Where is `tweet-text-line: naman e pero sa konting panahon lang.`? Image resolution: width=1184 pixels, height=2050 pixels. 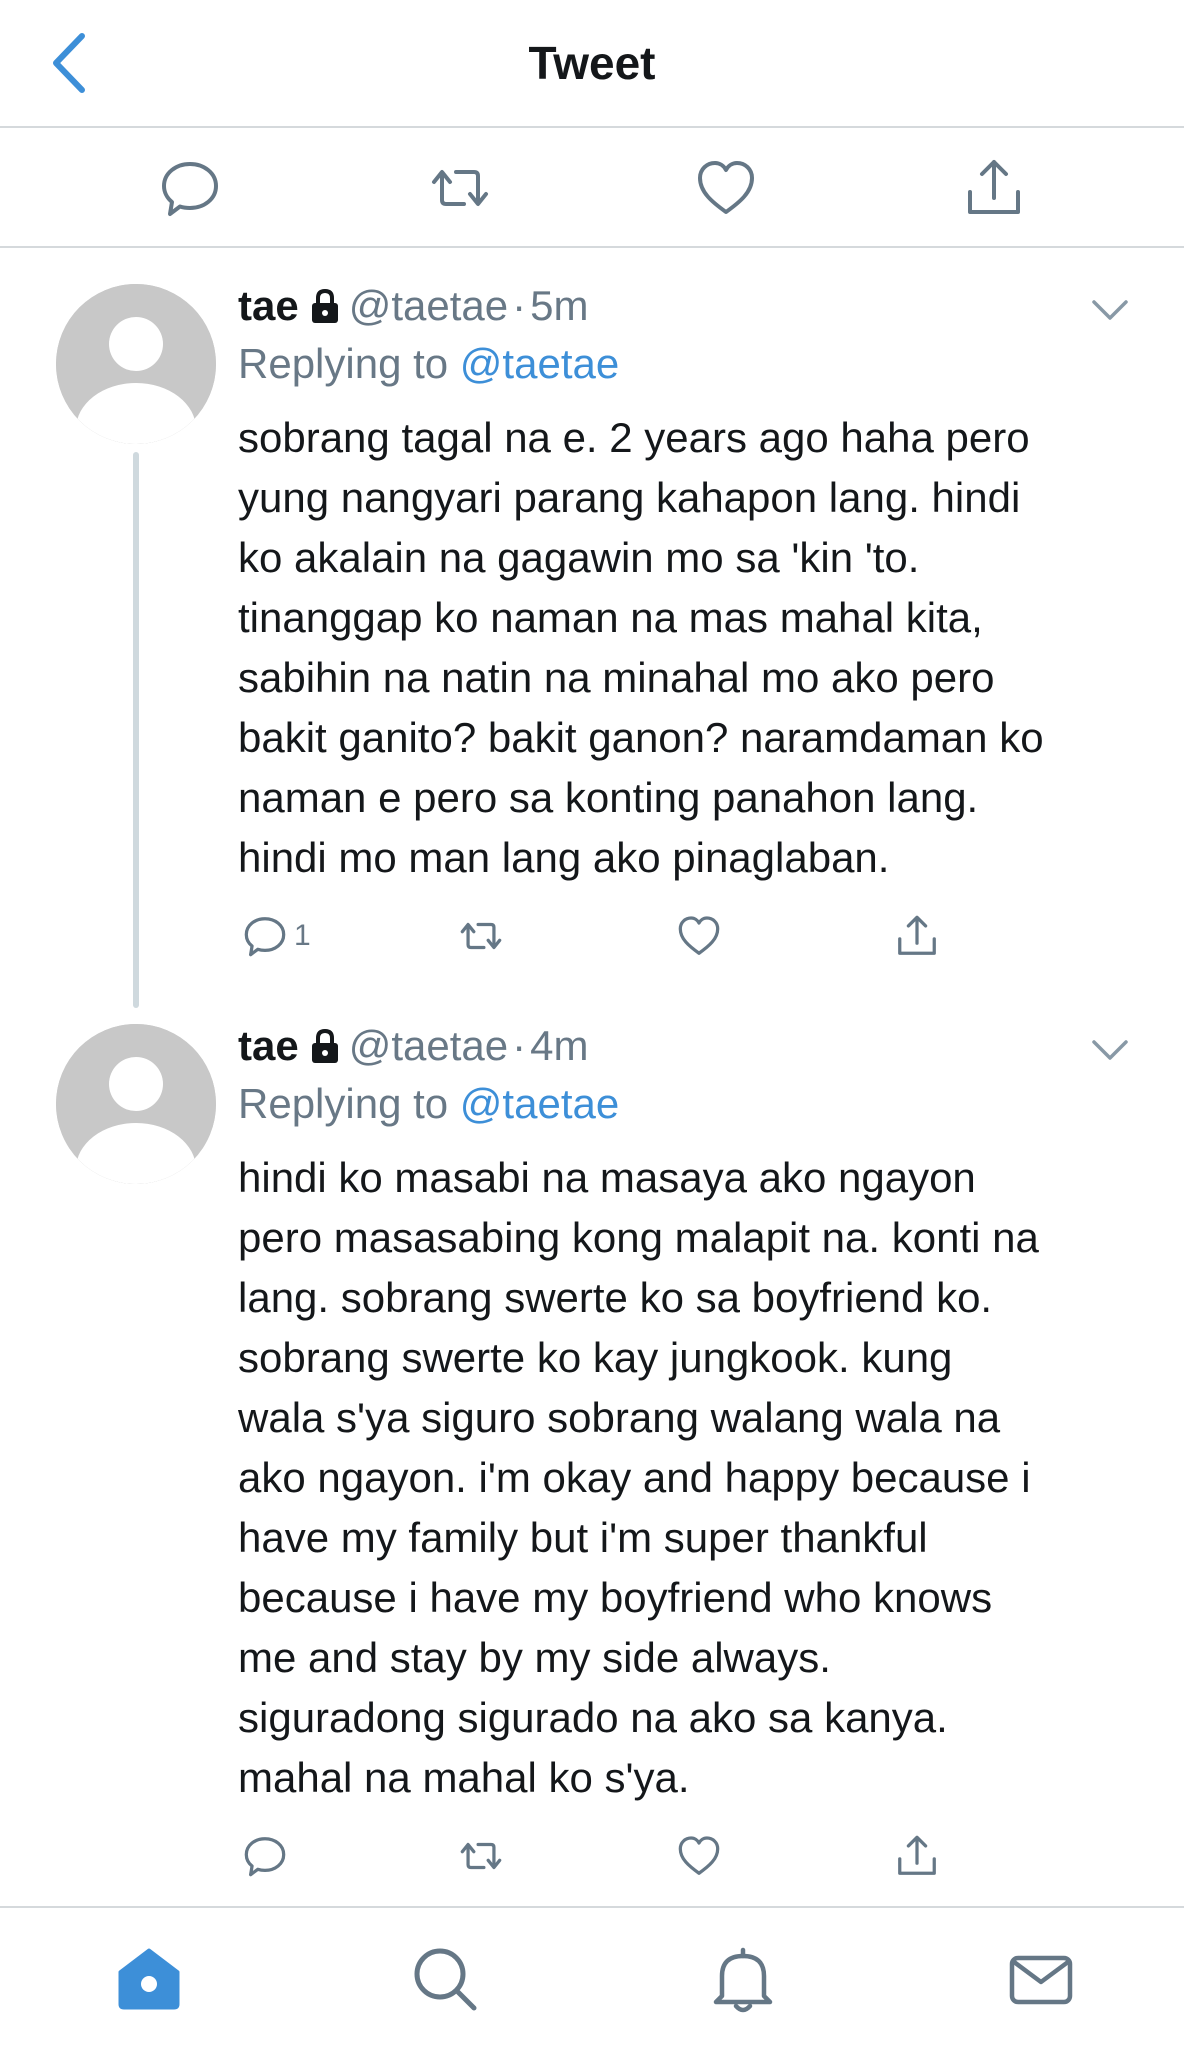 tweet-text-line: naman e pero sa konting panahon lang. is located at coordinates (608, 797).